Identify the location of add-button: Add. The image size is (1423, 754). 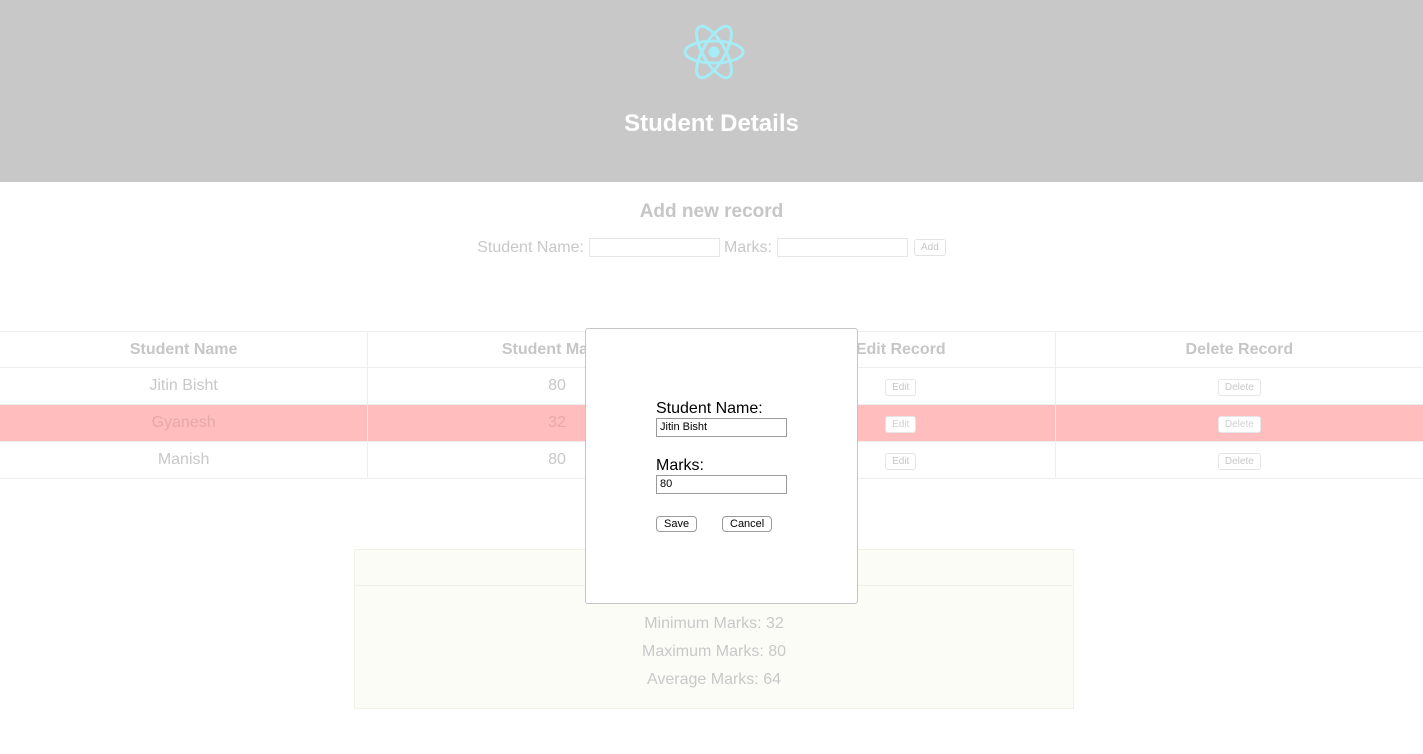
(929, 247).